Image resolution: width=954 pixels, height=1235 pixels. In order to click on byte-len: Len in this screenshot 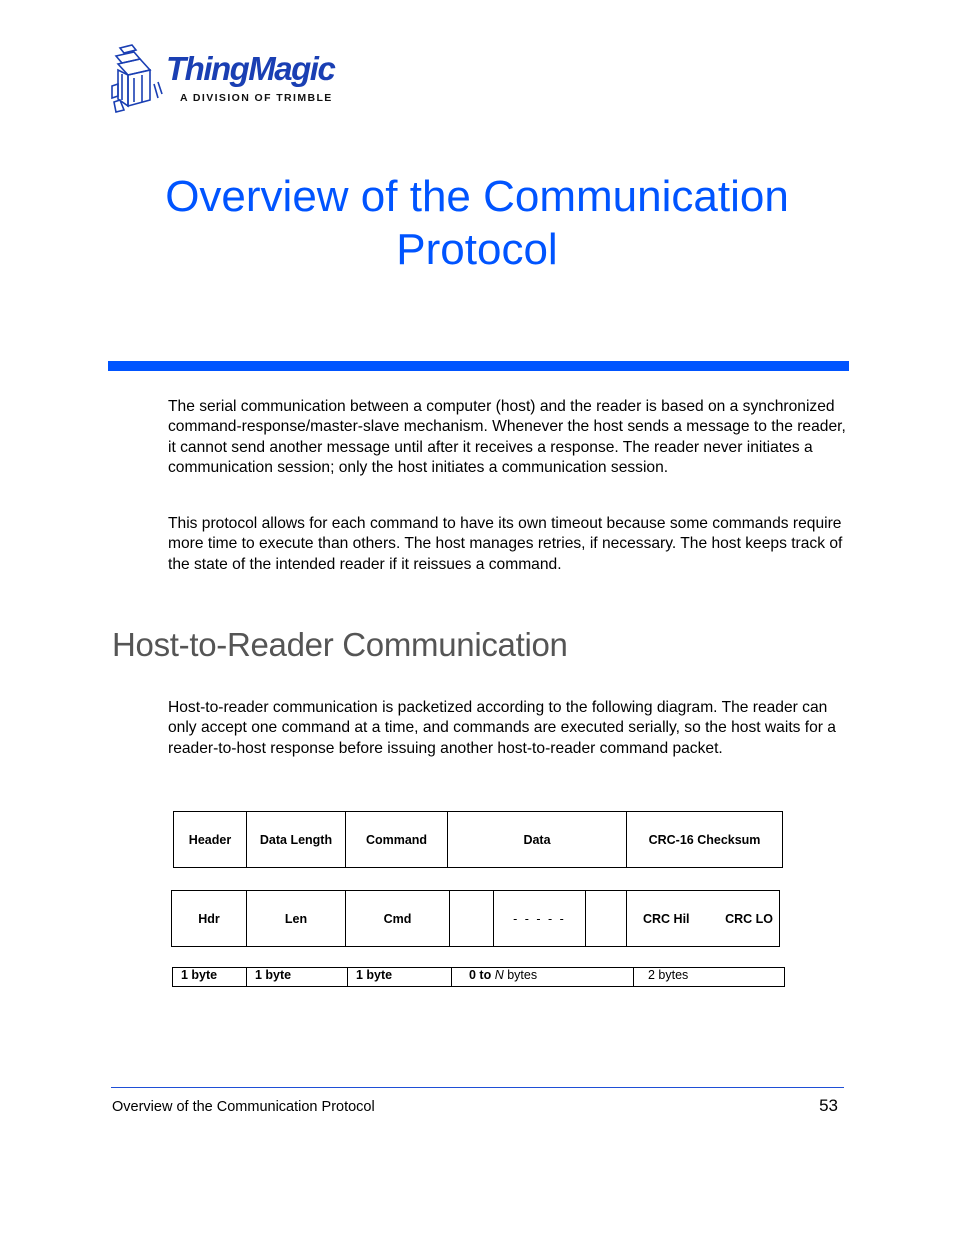, I will do `click(296, 918)`.